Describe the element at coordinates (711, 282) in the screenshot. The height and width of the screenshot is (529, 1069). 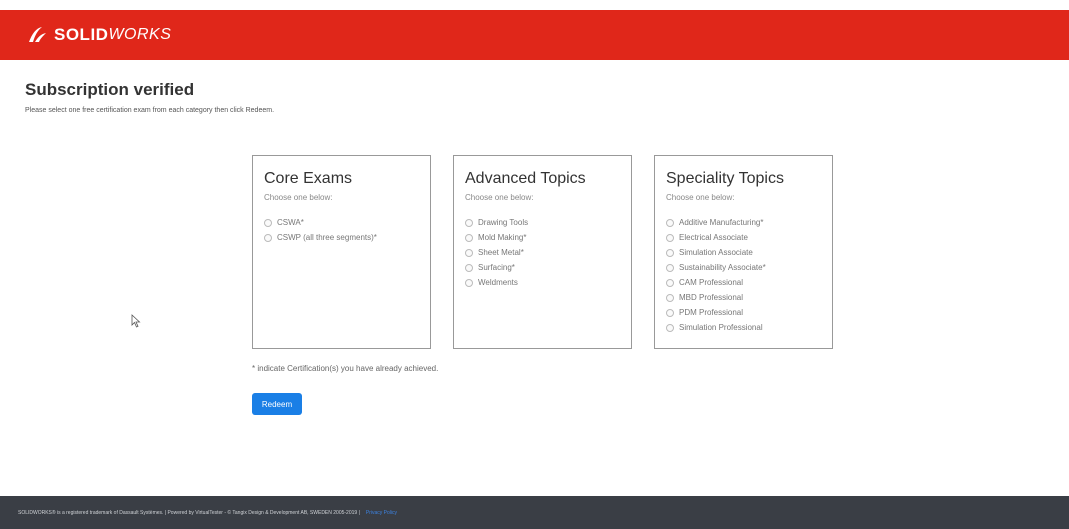
I see `exam-option-label: CAM Professional` at that location.